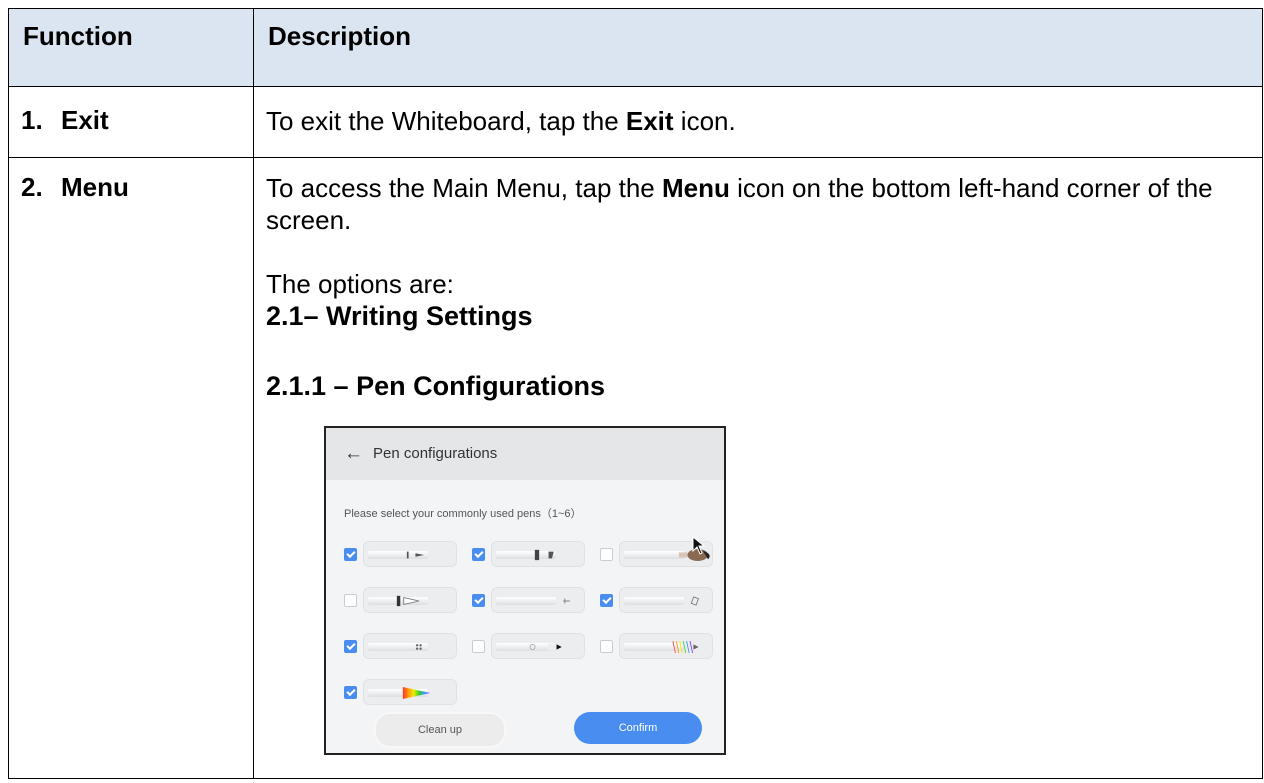 This screenshot has height=783, width=1264. Describe the element at coordinates (340, 36) in the screenshot. I see `header-description-label: Description` at that location.